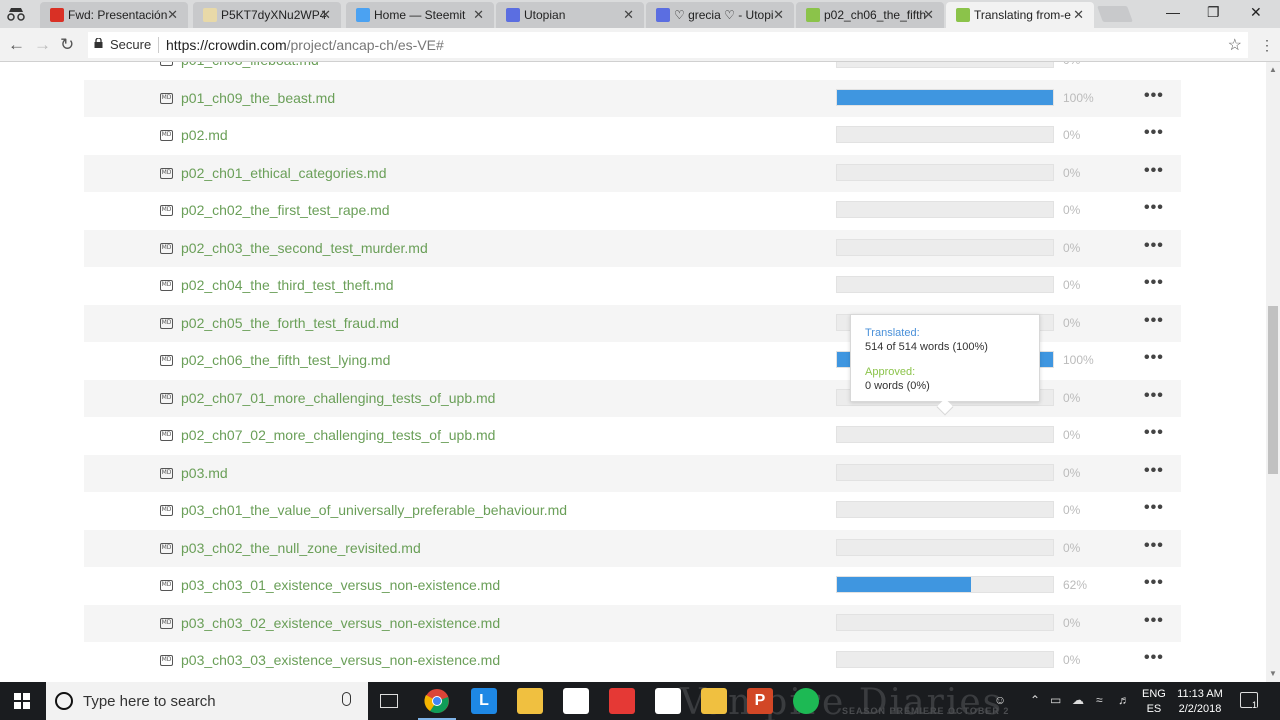  What do you see at coordinates (204, 135) in the screenshot?
I see `file-name-link: p02.md` at bounding box center [204, 135].